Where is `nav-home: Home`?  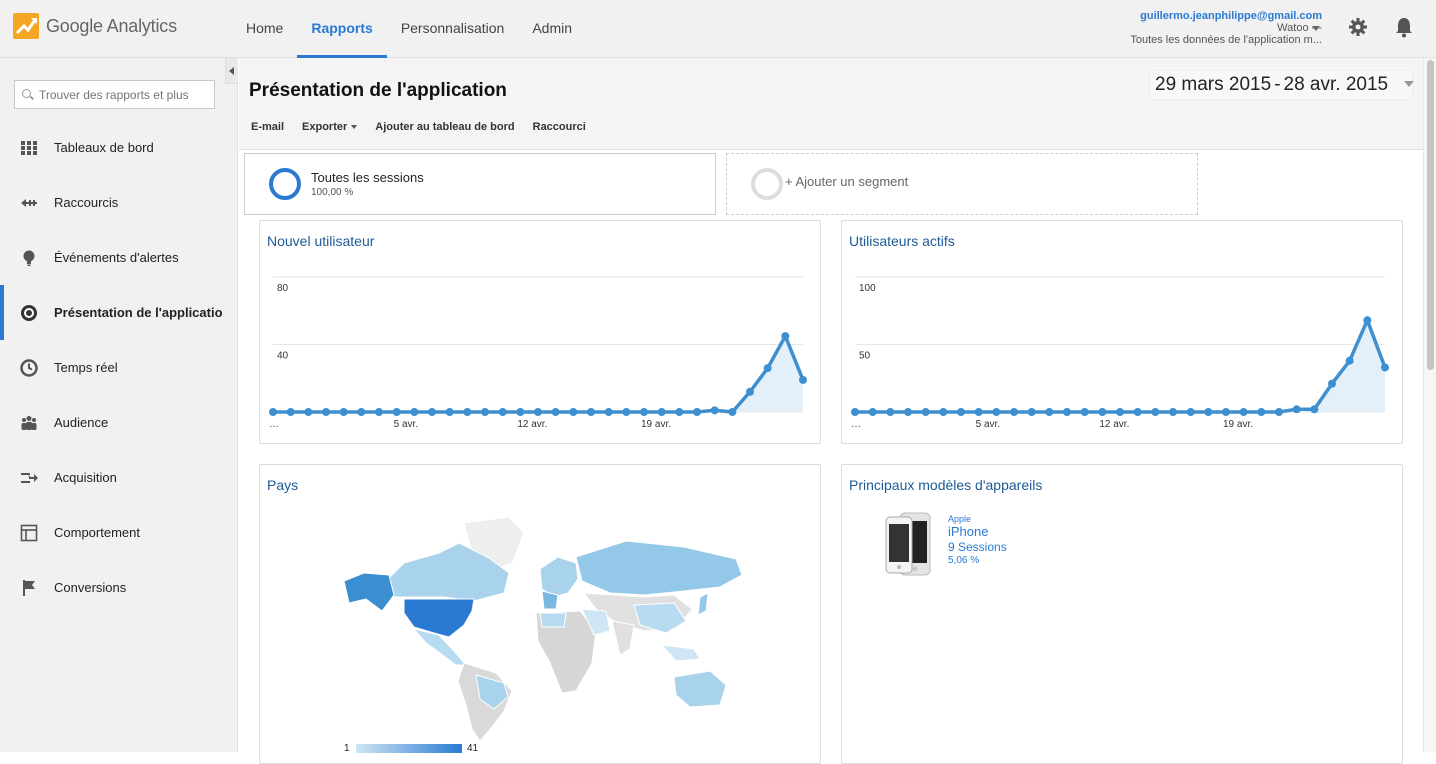 nav-home: Home is located at coordinates (264, 29).